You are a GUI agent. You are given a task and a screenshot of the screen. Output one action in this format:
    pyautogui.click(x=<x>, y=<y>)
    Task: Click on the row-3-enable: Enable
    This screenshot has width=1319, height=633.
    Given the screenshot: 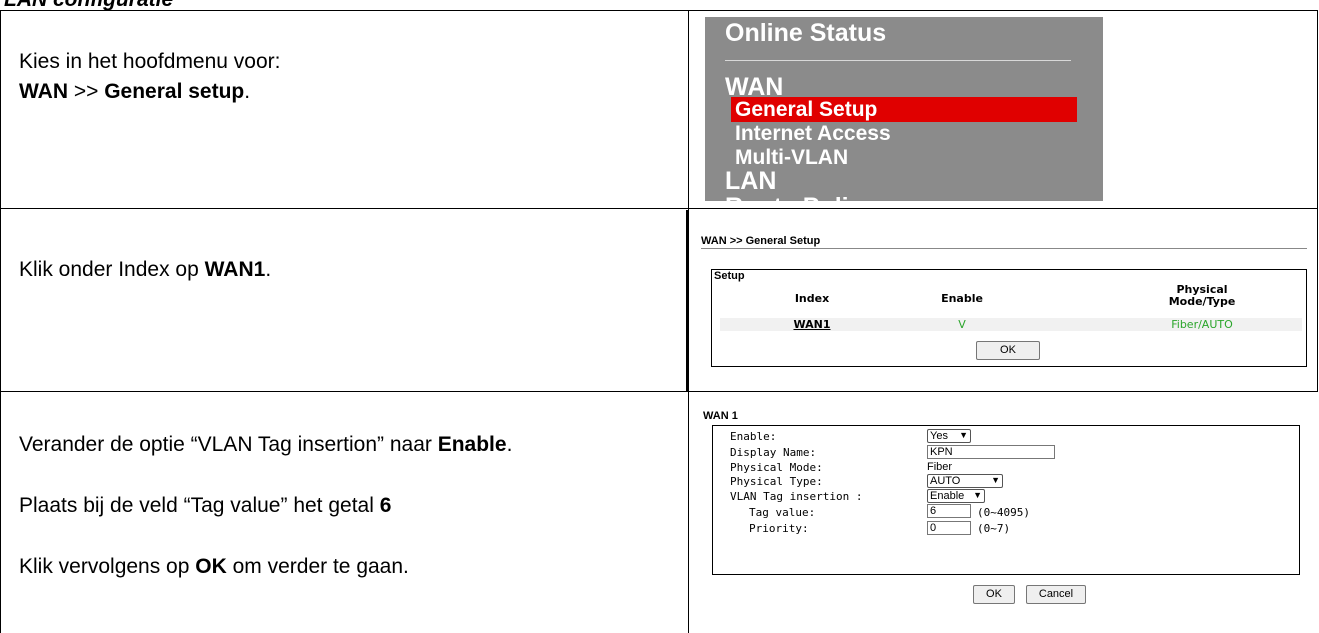 What is the action you would take?
    pyautogui.click(x=472, y=444)
    